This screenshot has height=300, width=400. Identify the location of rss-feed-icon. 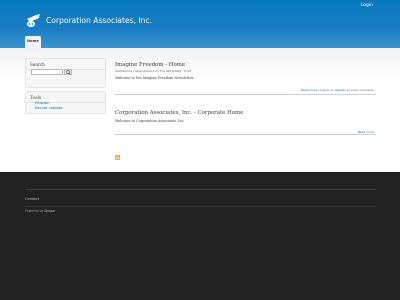
(117, 157).